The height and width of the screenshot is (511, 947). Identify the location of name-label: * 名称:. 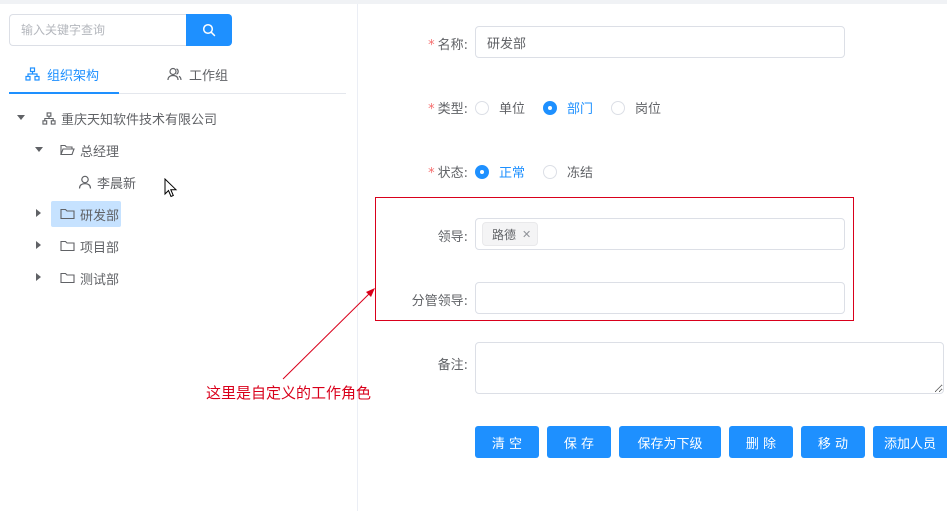
(448, 45).